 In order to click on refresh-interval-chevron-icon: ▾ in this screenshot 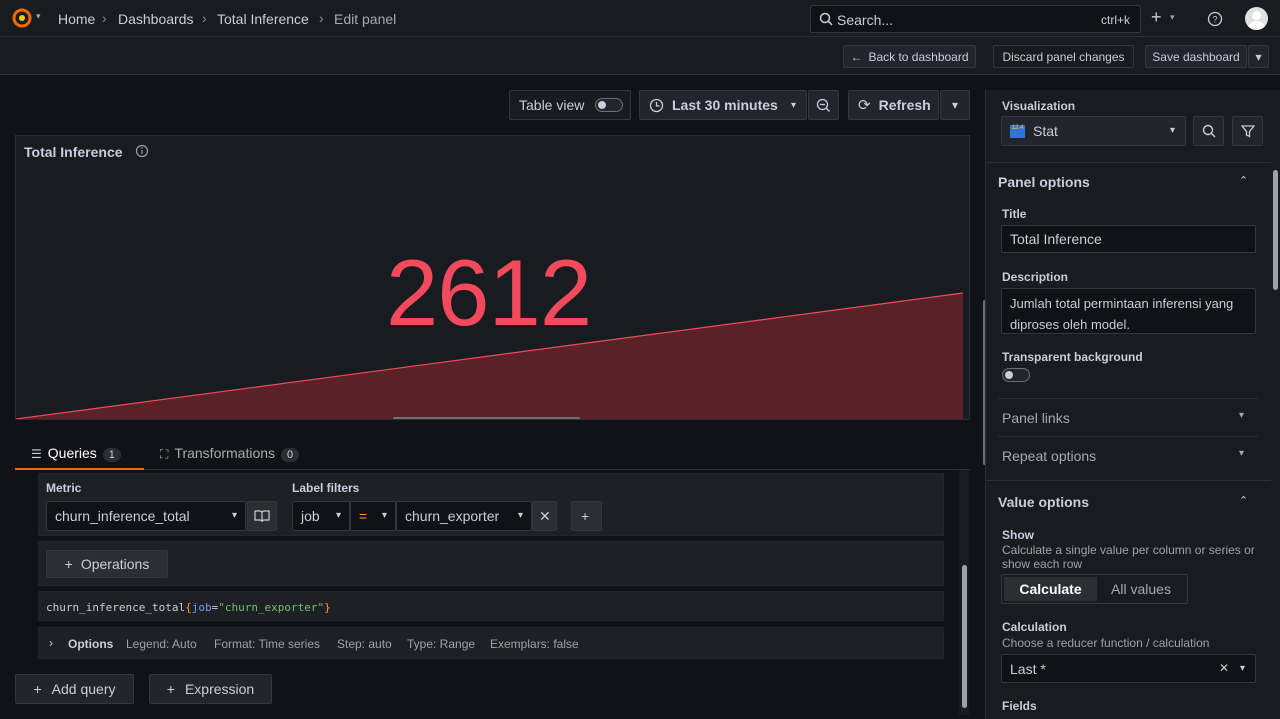, I will do `click(955, 105)`.